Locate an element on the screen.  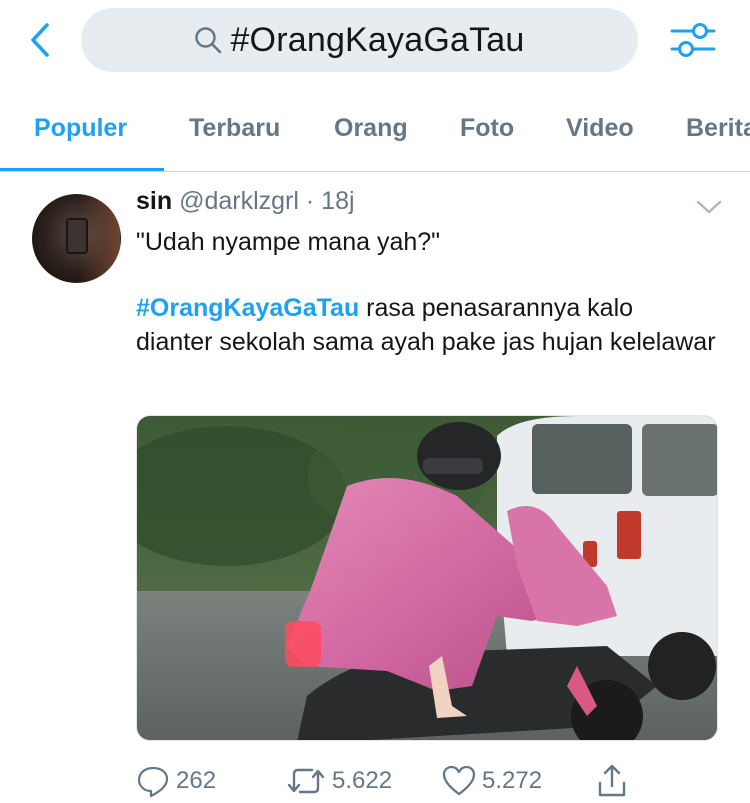
tab-populer: Populer is located at coordinates (80, 128).